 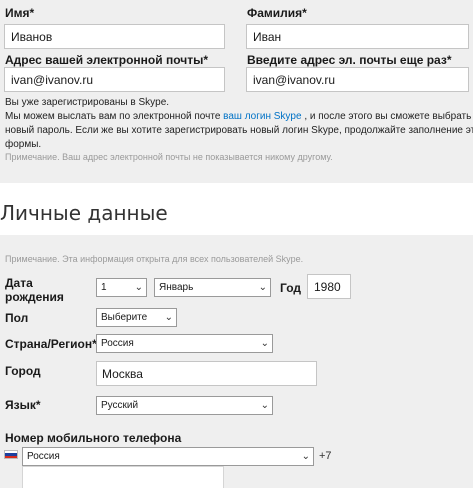 I want to click on birth-date-label-line2: рождения, so click(x=34, y=297).